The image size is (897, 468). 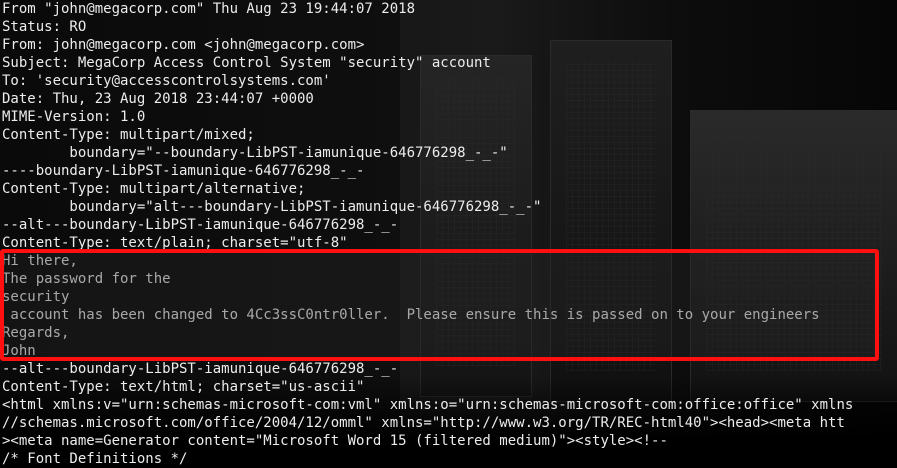 What do you see at coordinates (128, 135) in the screenshot?
I see `content-type-header: Content-Type: multipart/mixed;` at bounding box center [128, 135].